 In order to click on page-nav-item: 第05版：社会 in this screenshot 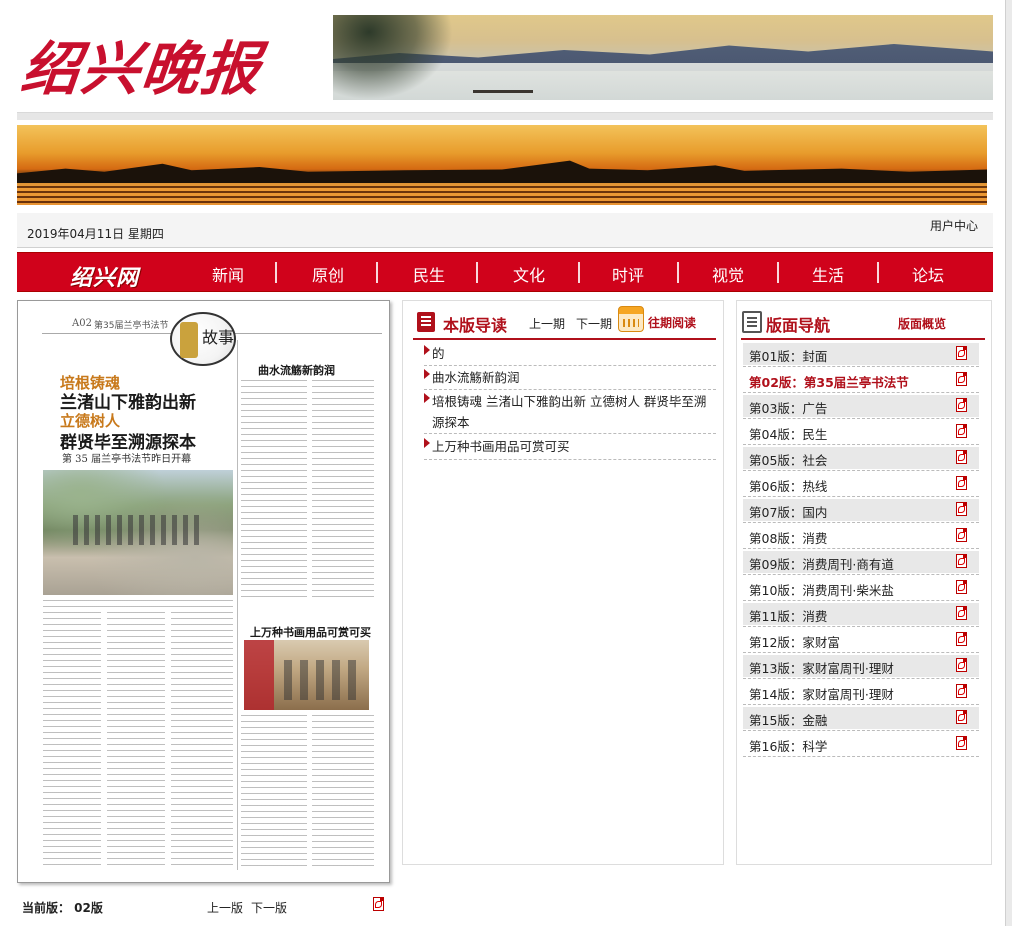, I will do `click(861, 458)`.